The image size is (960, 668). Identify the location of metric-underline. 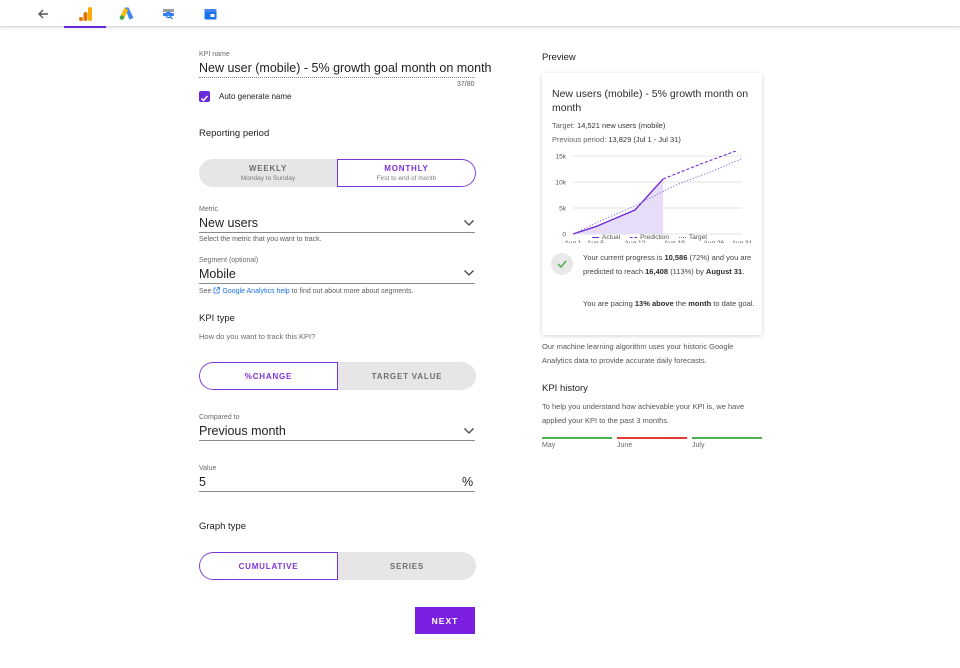
(337, 232).